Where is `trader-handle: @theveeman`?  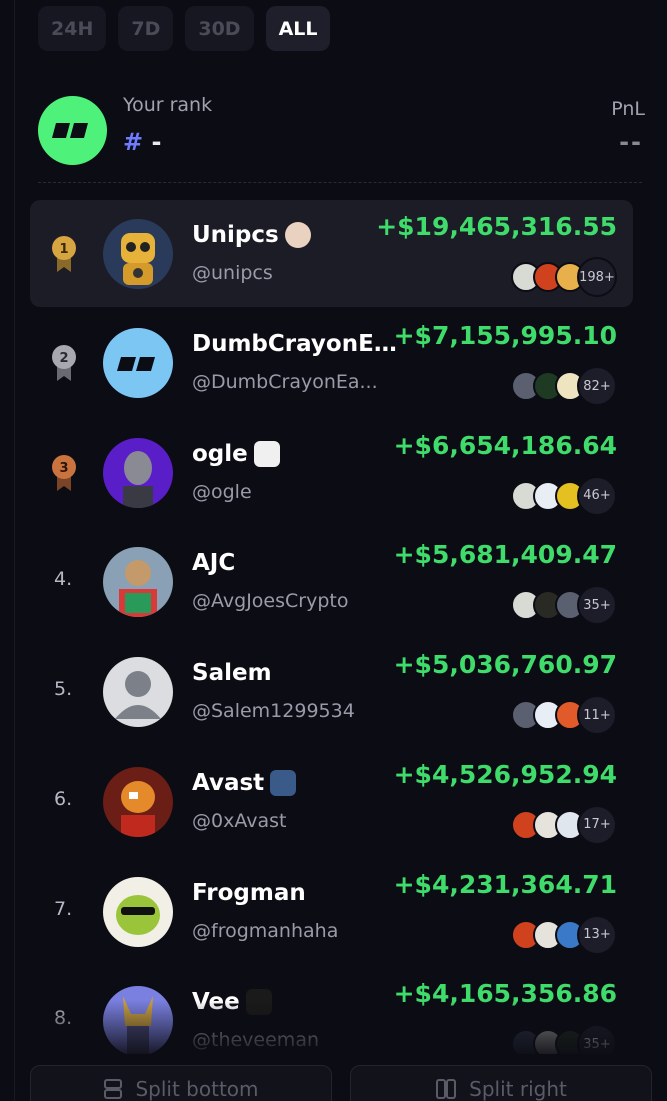
trader-handle: @theveeman is located at coordinates (255, 1040).